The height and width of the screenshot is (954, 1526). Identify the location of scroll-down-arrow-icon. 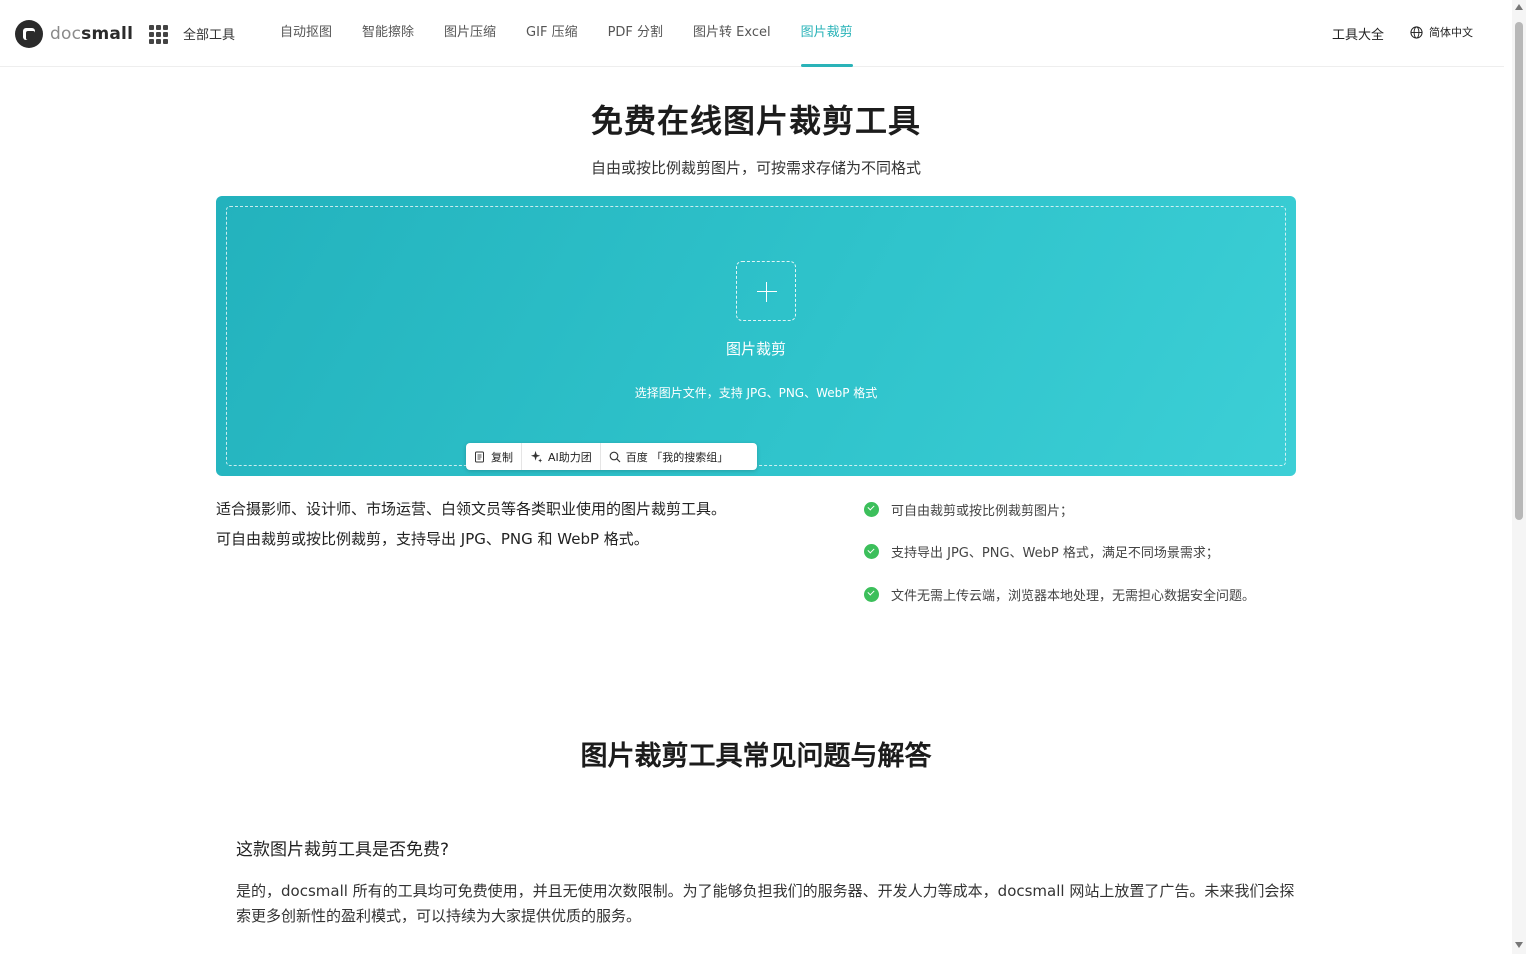
(1519, 945).